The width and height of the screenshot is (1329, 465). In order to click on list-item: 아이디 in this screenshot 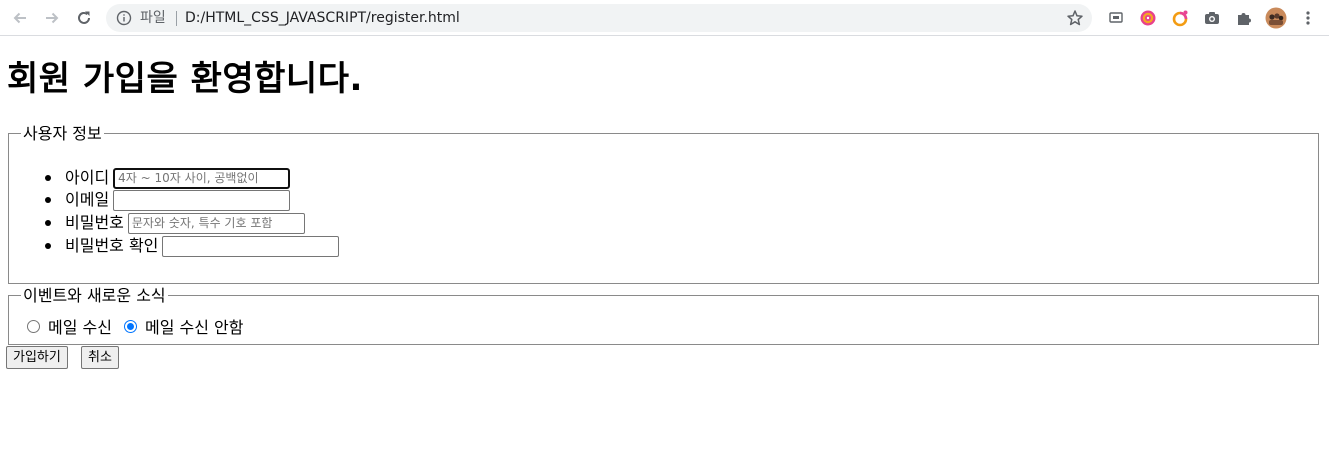, I will do `click(168, 178)`.